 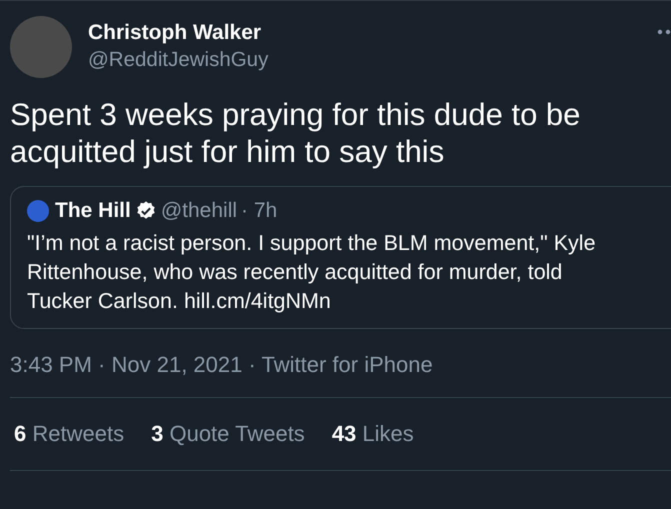 What do you see at coordinates (199, 210) in the screenshot?
I see `quoted-author-handle: @thehill` at bounding box center [199, 210].